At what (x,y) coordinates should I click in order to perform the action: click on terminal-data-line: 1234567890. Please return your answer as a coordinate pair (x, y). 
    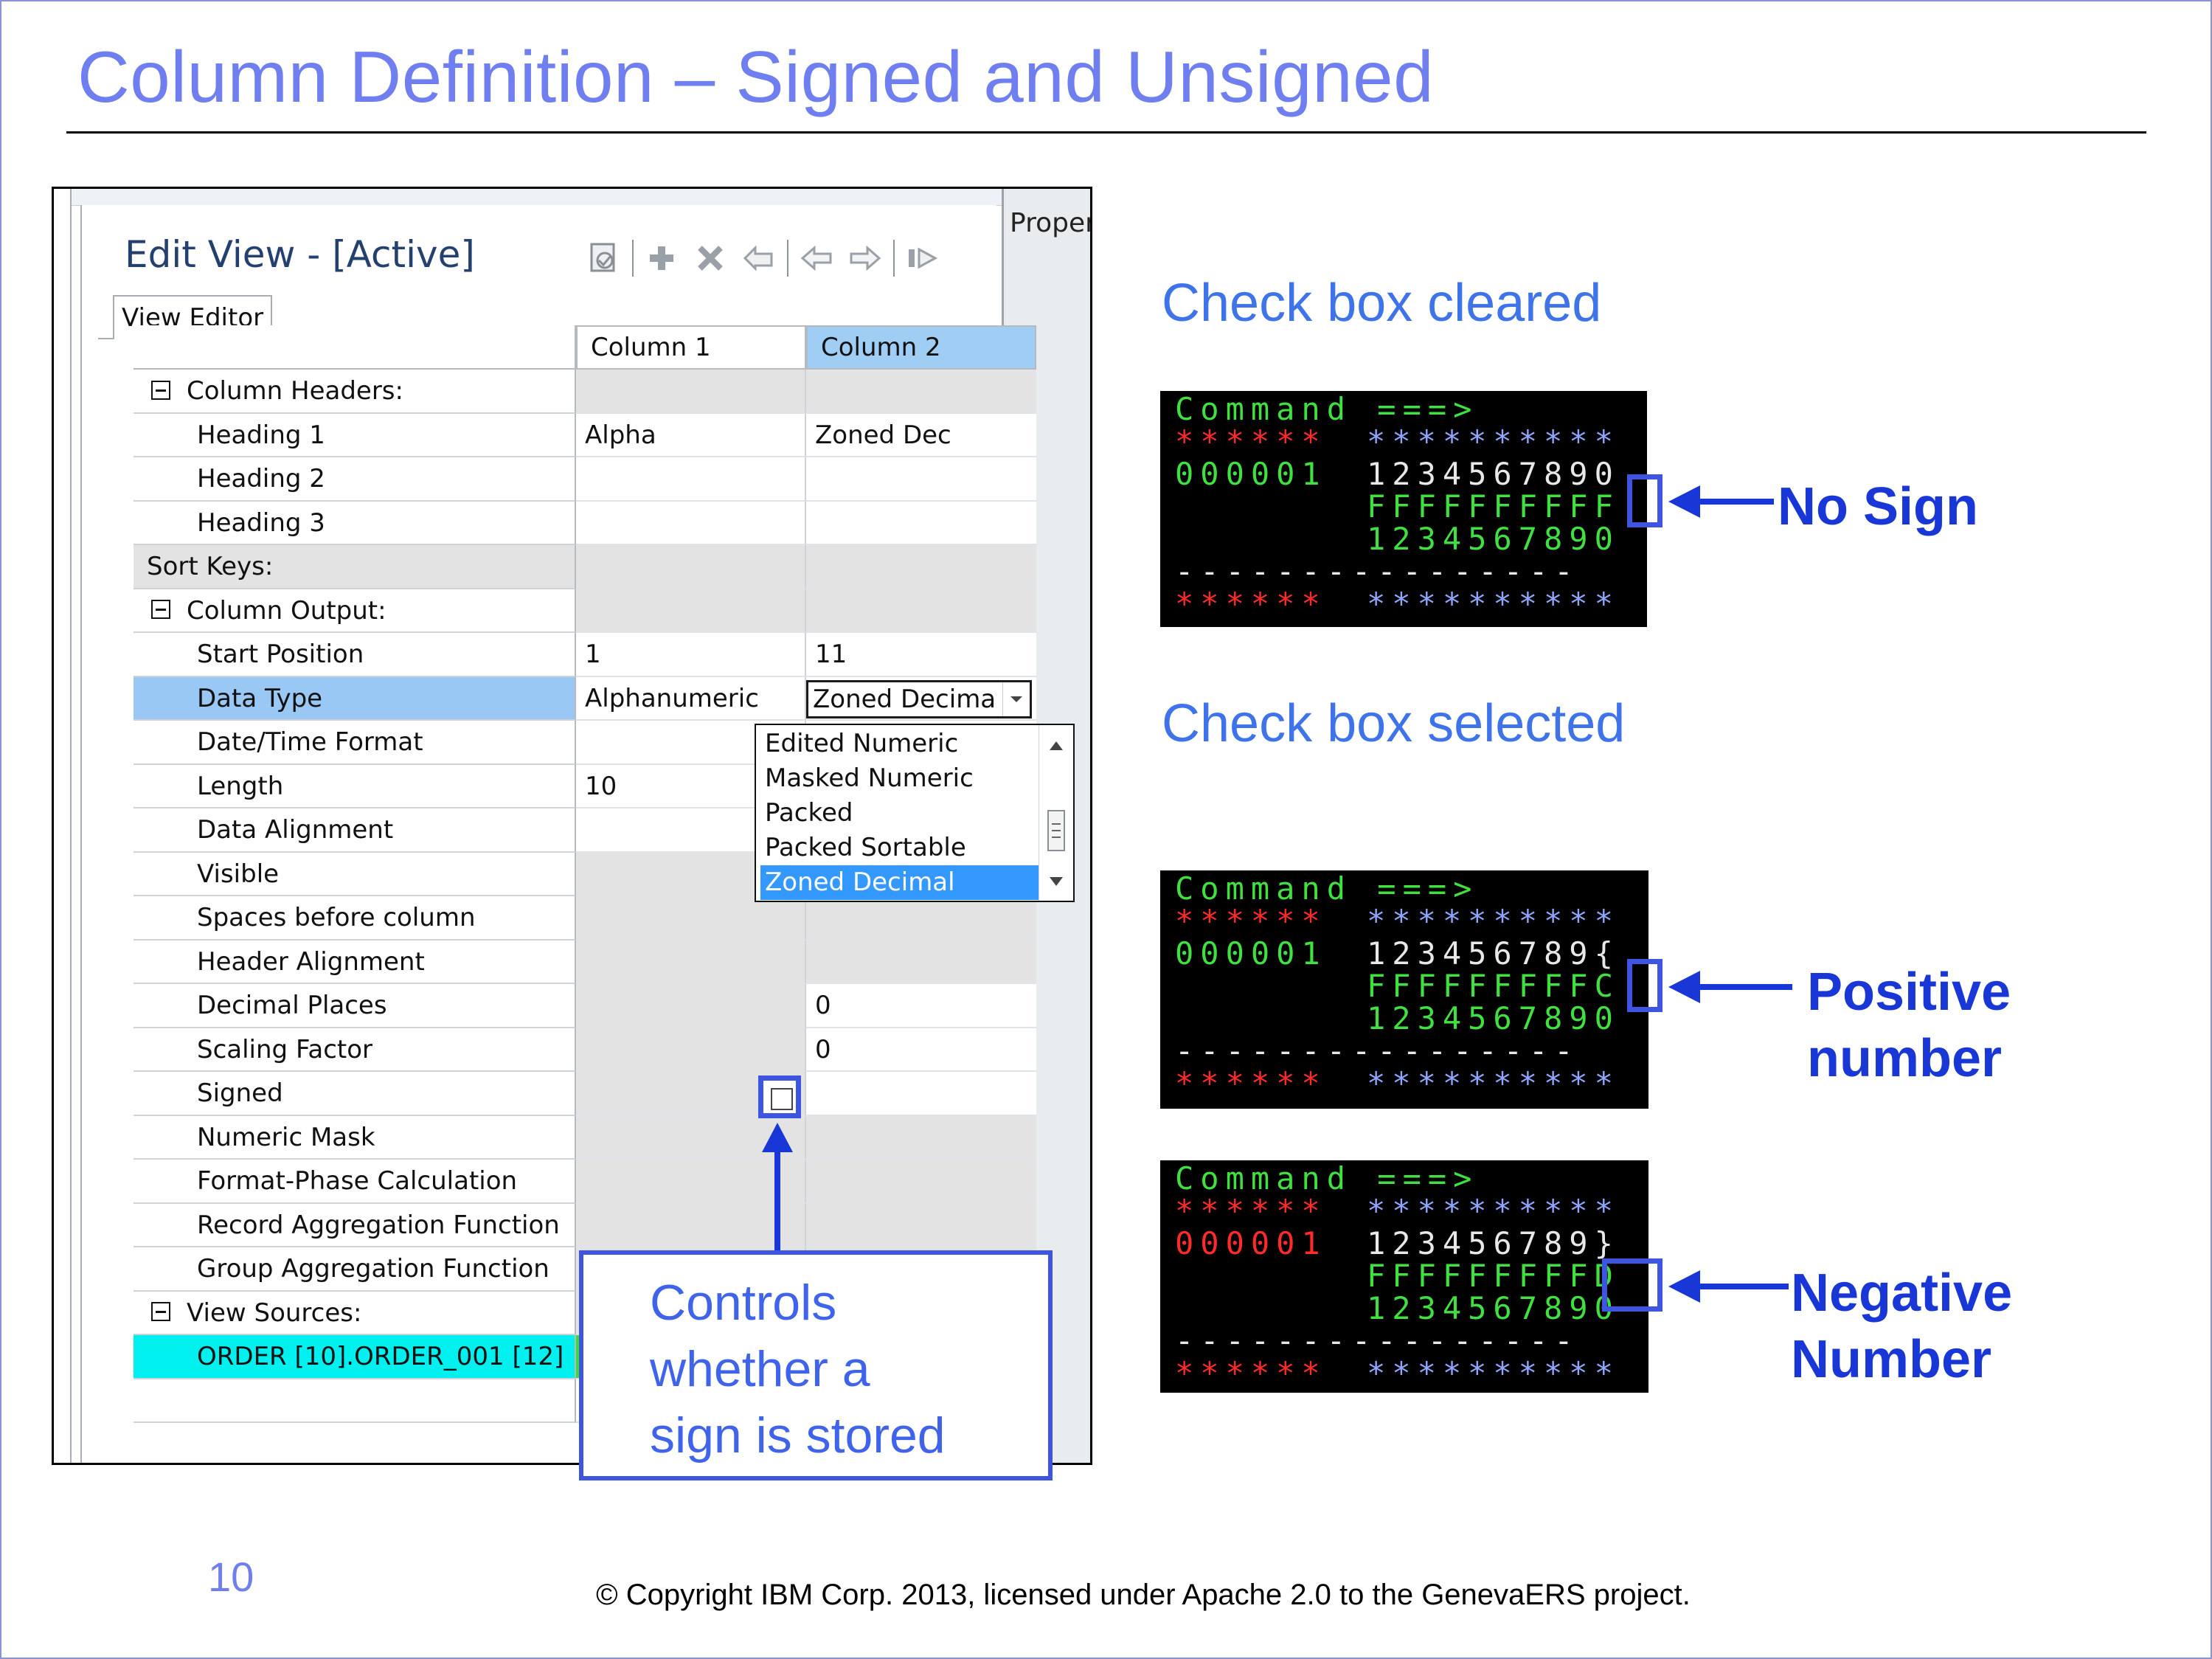
    Looking at the image, I should click on (1494, 474).